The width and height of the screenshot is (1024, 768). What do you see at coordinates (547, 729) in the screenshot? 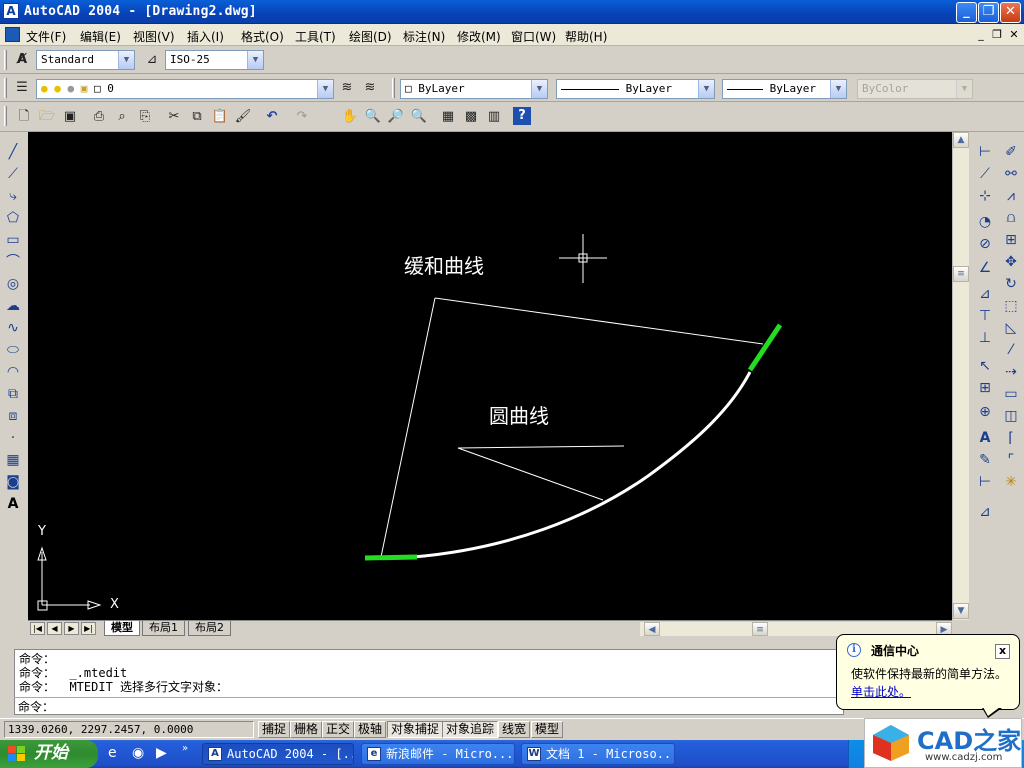
I see `model-toggle: 模型` at bounding box center [547, 729].